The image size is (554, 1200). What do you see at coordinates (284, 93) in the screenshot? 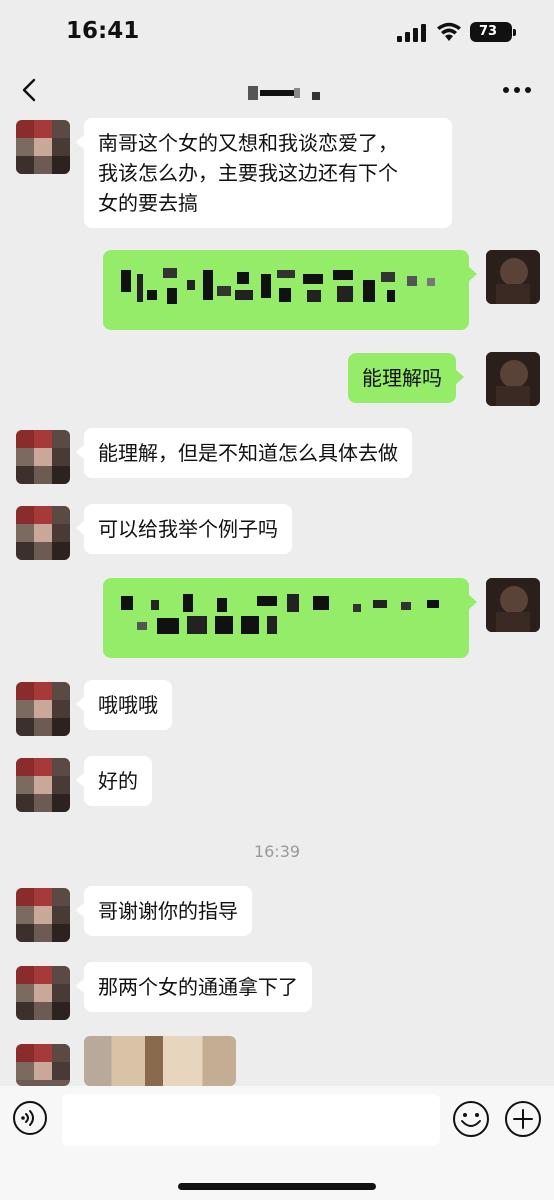
I see `chat-title-redacted` at bounding box center [284, 93].